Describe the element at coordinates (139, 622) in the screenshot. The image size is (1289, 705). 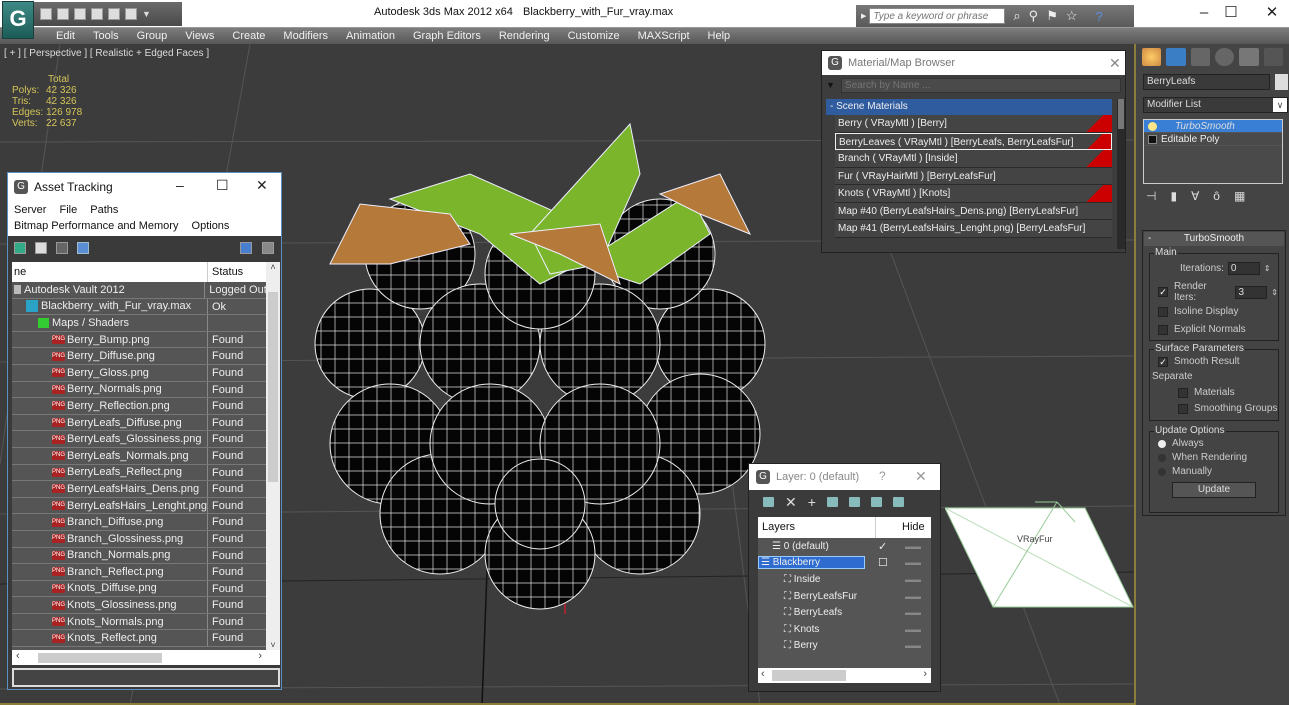
I see `table-row: PNG Knots_Normals.png Found` at that location.